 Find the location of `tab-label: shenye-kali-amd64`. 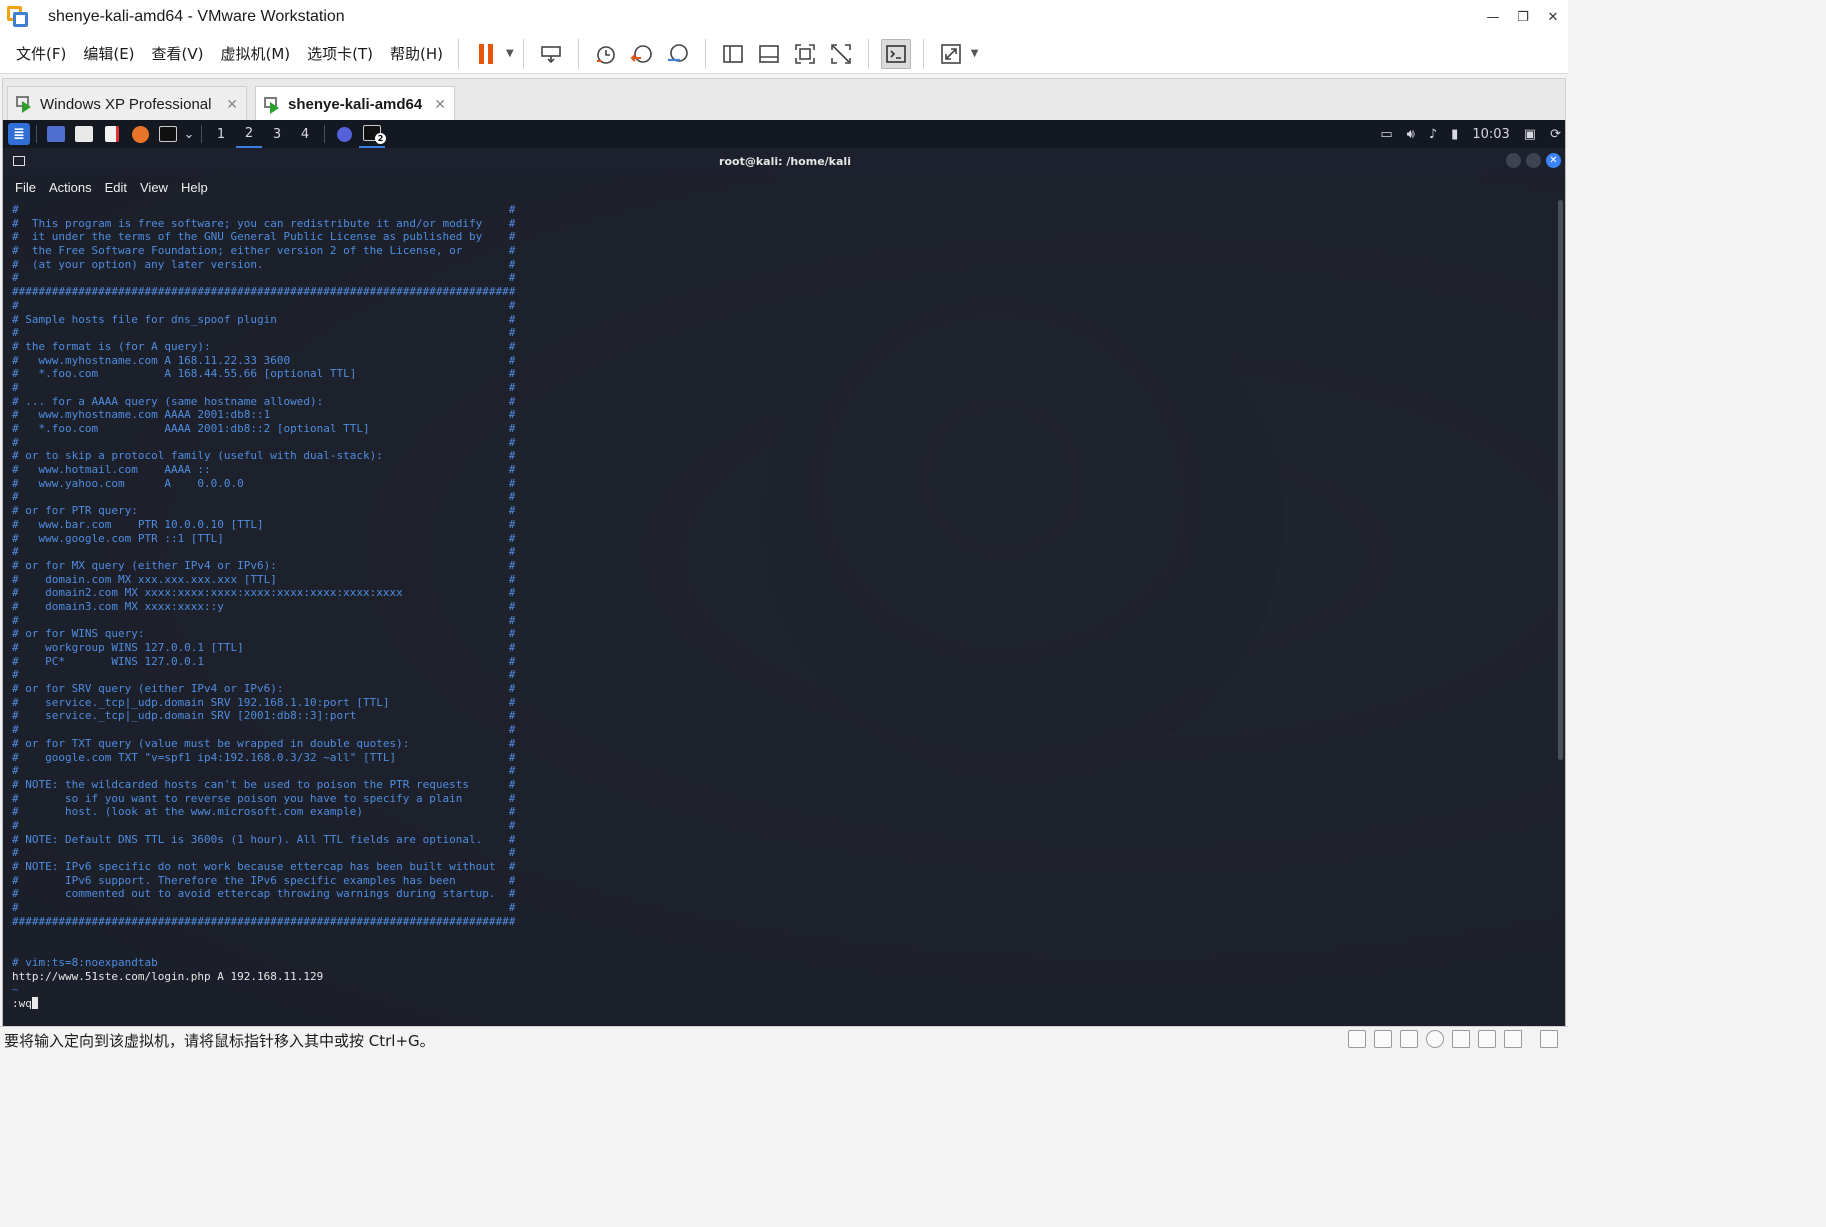

tab-label: shenye-kali-amd64 is located at coordinates (355, 104).